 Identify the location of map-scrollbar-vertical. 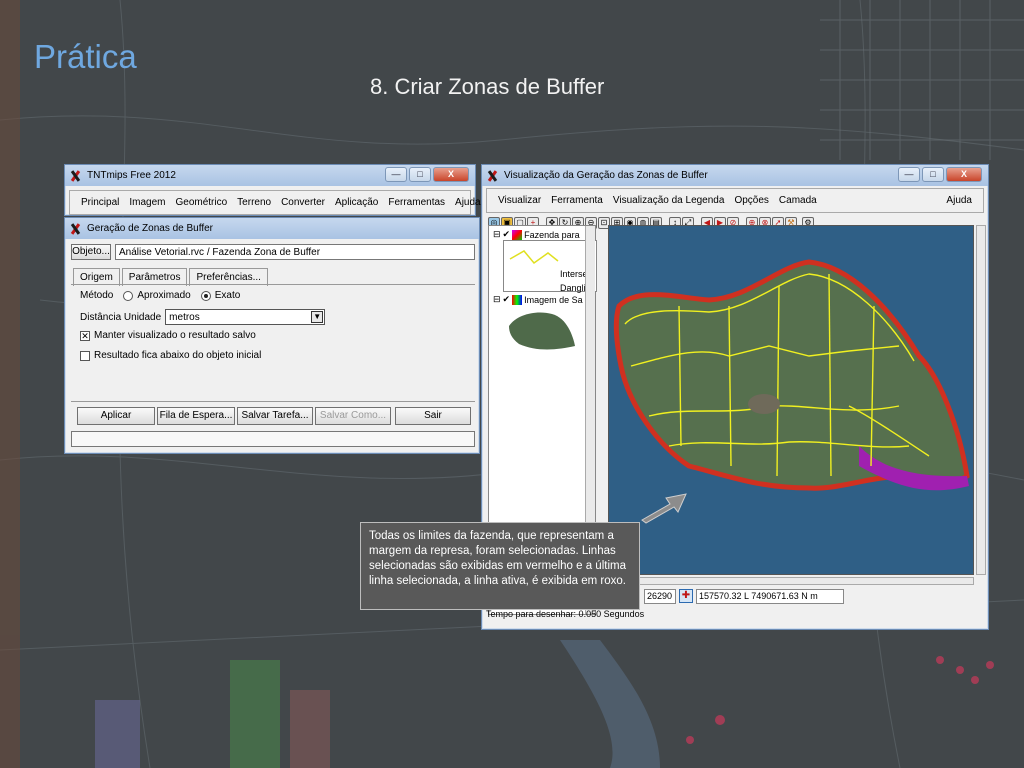
(981, 400).